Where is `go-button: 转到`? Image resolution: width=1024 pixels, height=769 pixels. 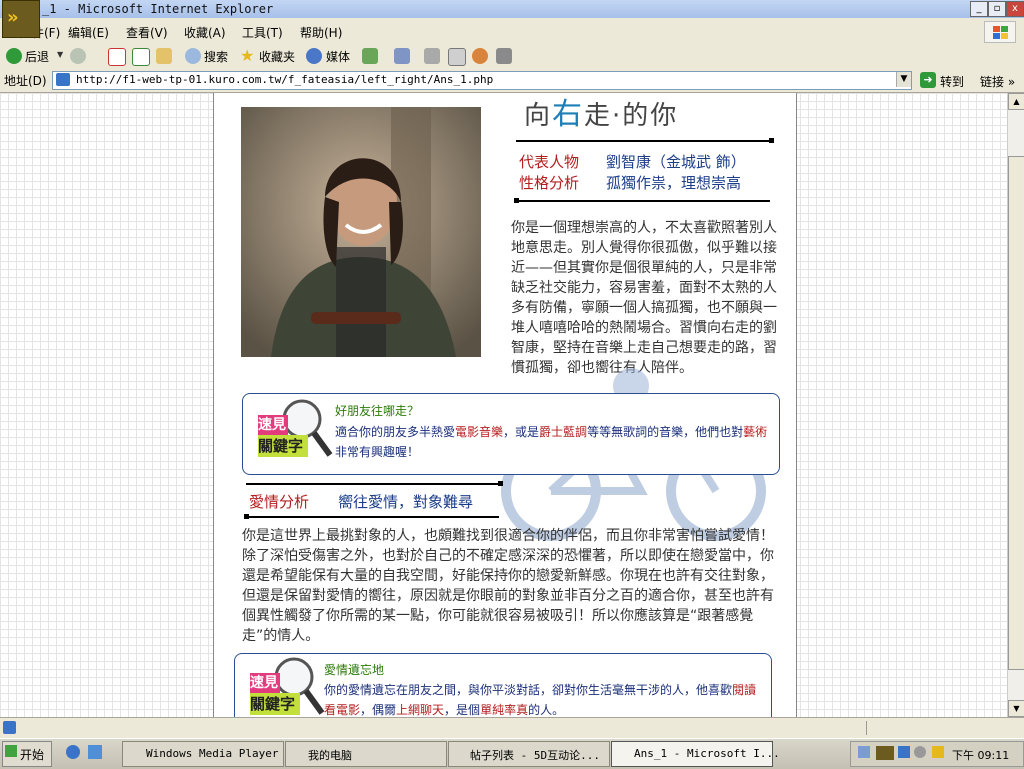
go-button: 转到 is located at coordinates (952, 81).